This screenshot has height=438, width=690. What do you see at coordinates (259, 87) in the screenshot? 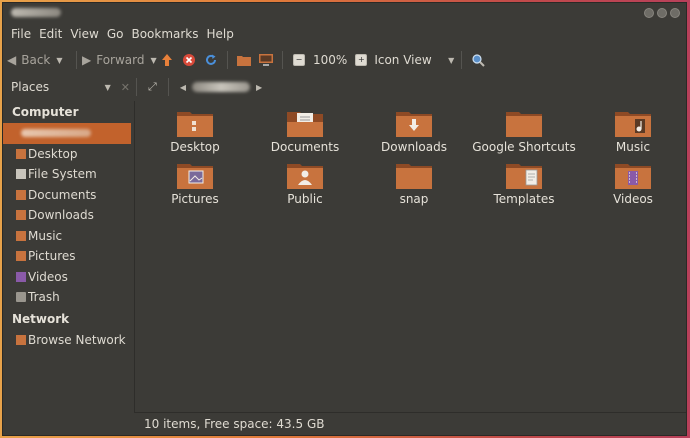
I see `path-right-arrow-icon: ▶` at bounding box center [259, 87].